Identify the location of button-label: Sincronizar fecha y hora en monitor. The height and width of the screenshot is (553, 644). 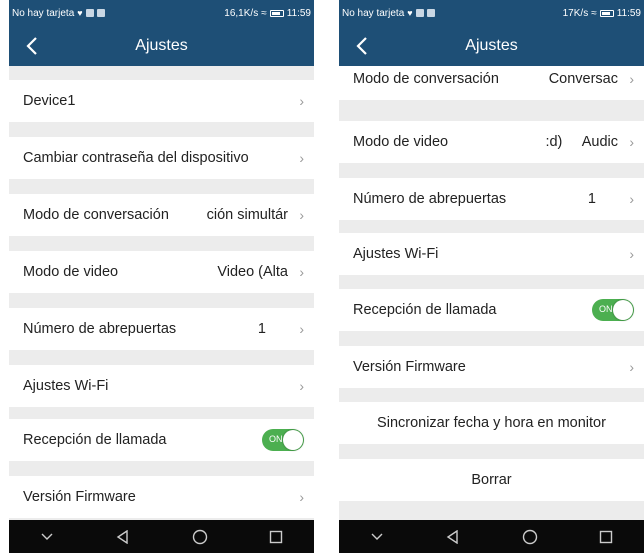
(491, 423).